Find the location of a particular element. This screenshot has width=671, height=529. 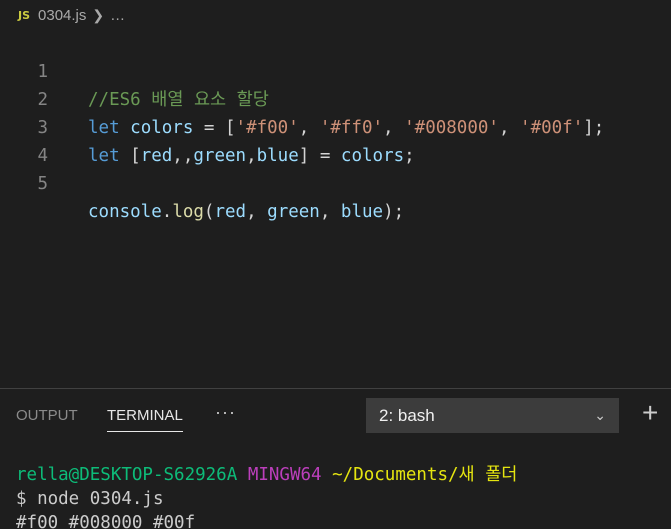

tab-output: OUTPUT is located at coordinates (47, 415).